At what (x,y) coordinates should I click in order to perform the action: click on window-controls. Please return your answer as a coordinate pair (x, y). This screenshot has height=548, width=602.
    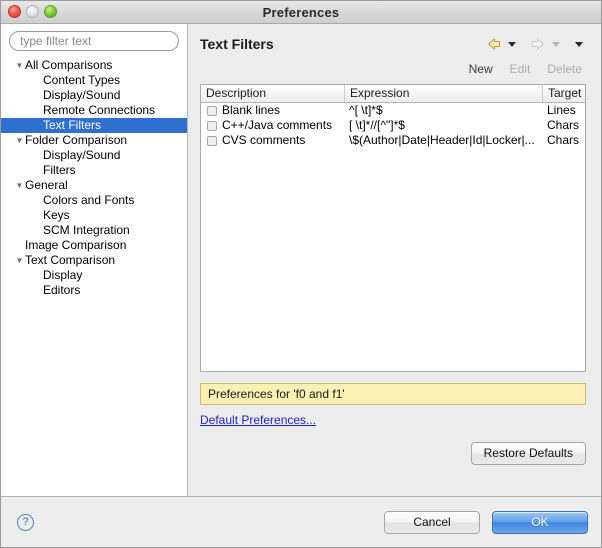
    Looking at the image, I should click on (32, 11).